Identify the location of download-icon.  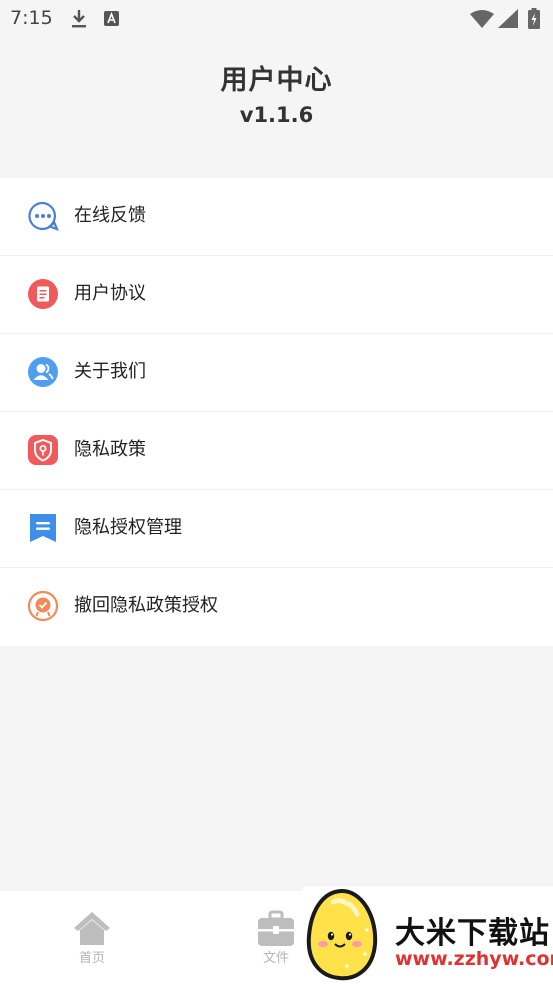
(79, 19).